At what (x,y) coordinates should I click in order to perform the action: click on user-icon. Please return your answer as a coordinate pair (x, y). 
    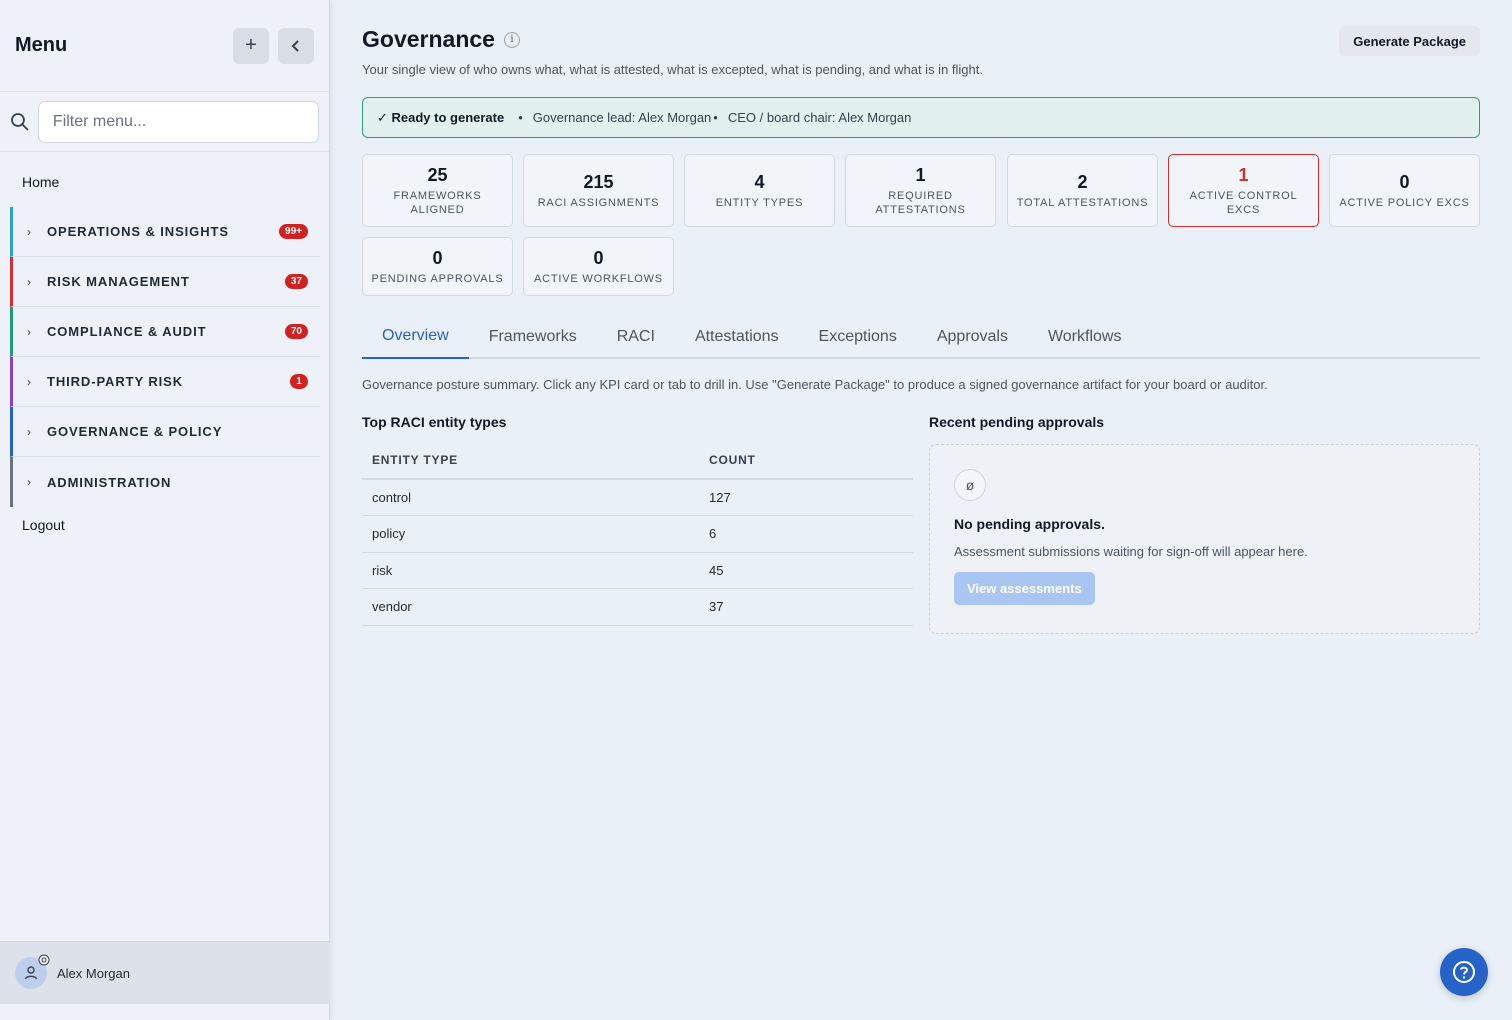
    Looking at the image, I should click on (31, 973).